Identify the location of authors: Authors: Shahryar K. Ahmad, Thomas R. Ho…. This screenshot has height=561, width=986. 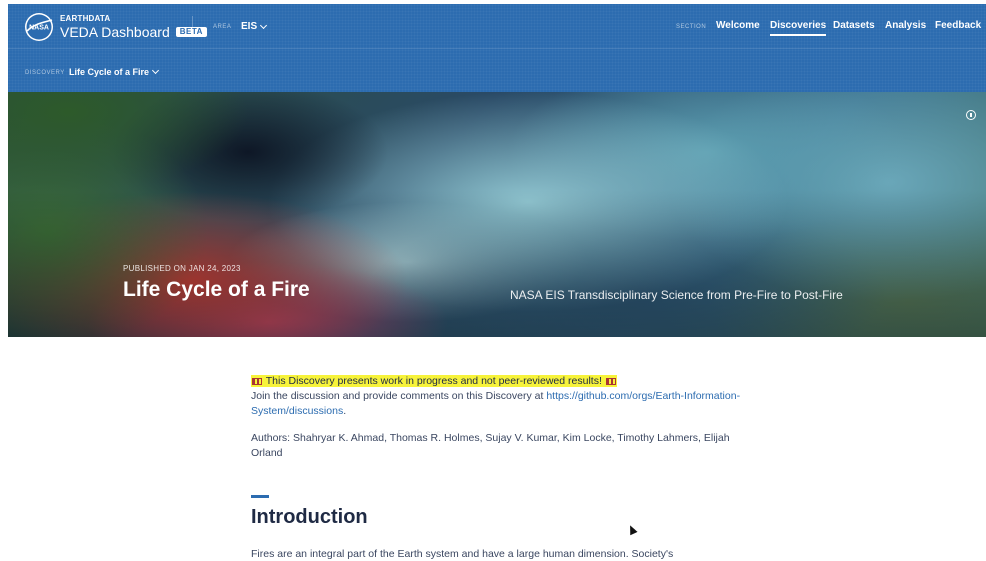
(490, 445).